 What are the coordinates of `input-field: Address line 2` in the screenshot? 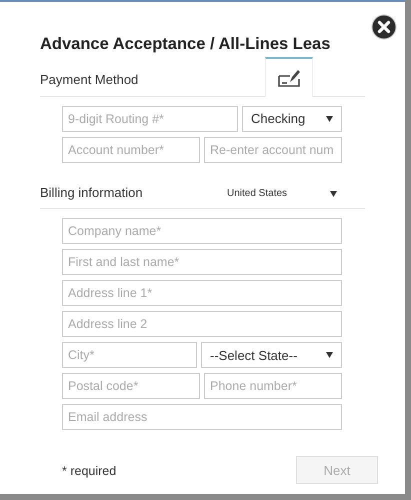 It's located at (202, 324).